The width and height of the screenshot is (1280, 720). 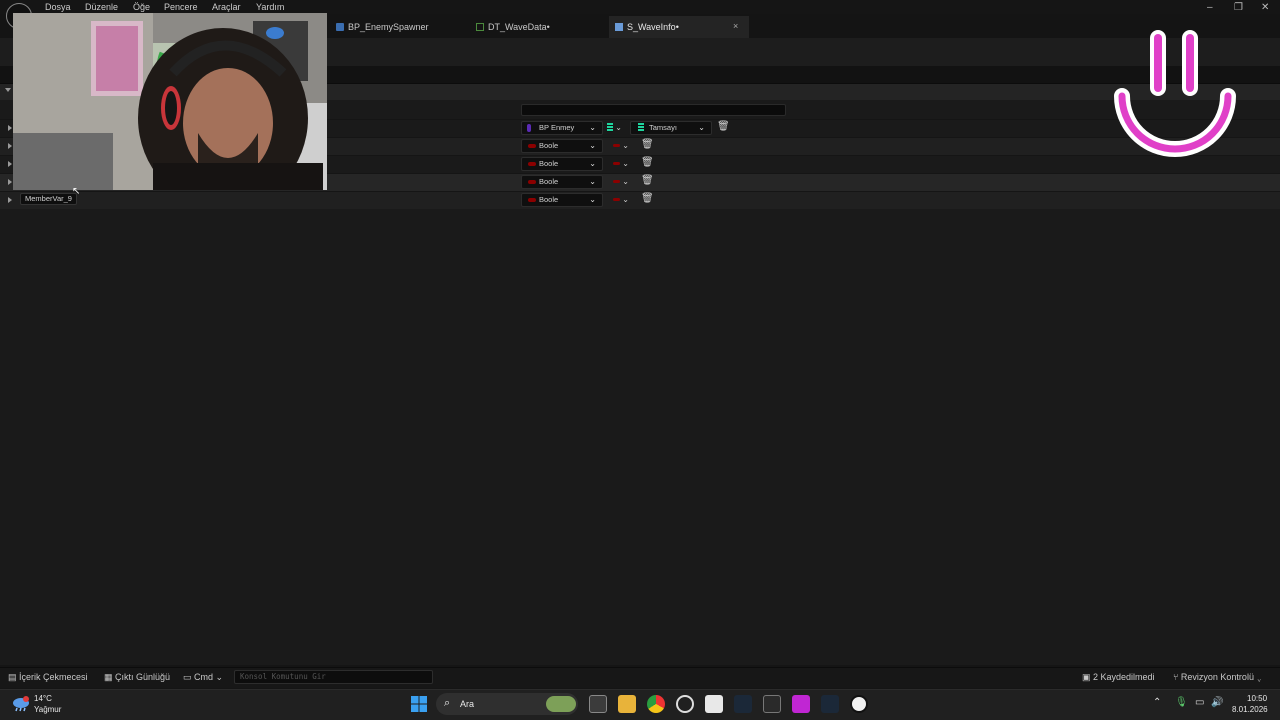 I want to click on terminal-icon: ▭, so click(x=189, y=677).